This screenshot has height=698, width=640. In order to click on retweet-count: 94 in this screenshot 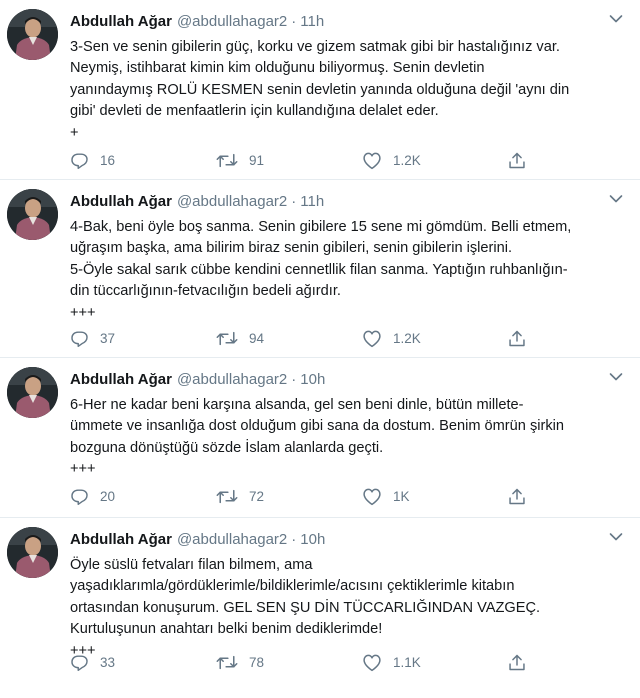, I will do `click(257, 338)`.